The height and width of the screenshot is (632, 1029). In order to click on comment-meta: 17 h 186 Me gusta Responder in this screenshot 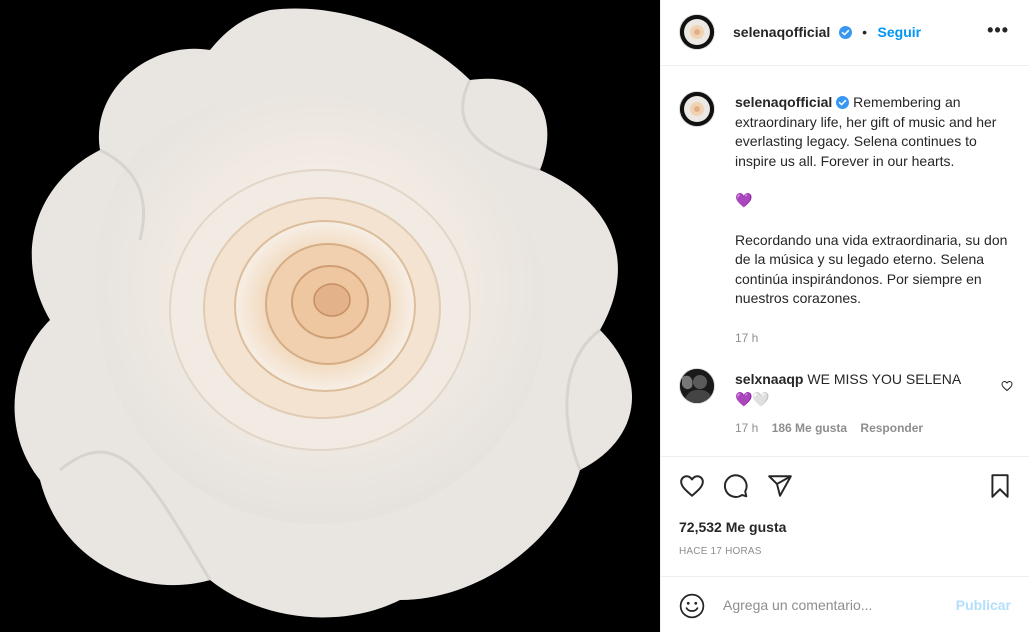, I will do `click(860, 429)`.